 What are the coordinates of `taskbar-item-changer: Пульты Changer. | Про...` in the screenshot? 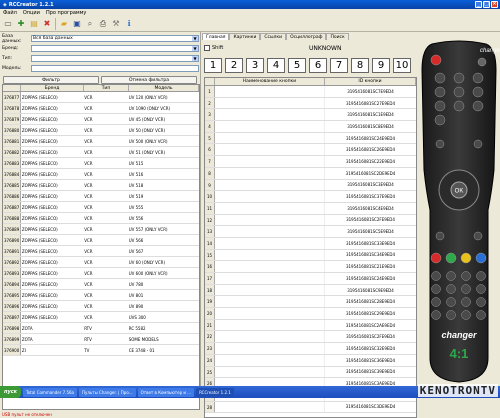 It's located at (107, 392).